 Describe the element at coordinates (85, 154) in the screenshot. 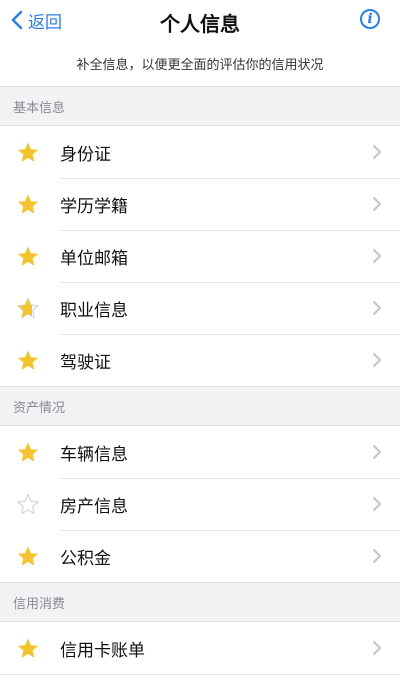

I see `list-item-label: 身份证` at that location.